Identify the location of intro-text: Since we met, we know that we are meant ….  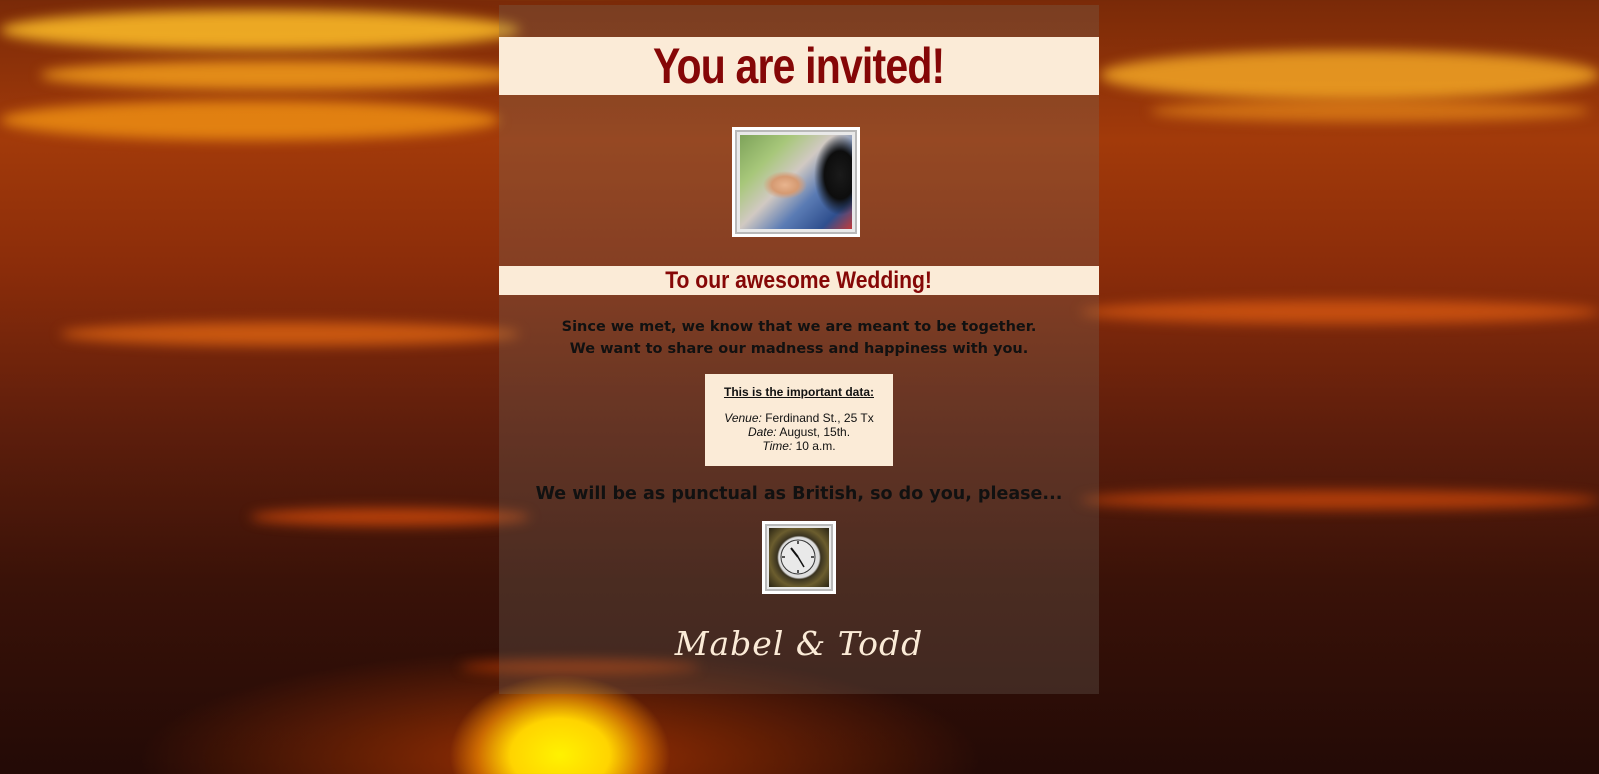
(799, 338).